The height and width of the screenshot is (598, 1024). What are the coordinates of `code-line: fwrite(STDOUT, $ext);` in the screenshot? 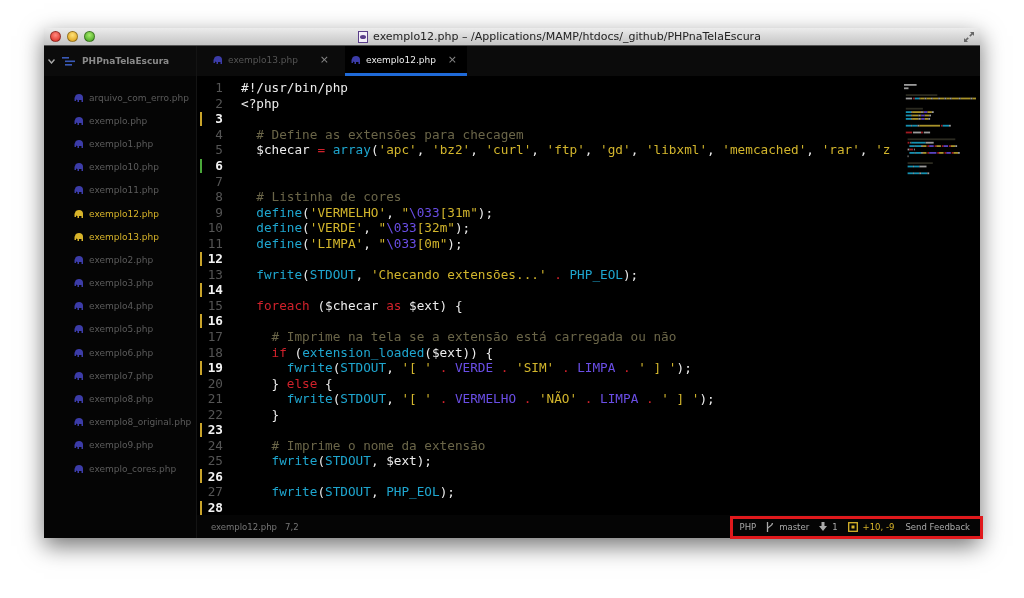 It's located at (351, 461).